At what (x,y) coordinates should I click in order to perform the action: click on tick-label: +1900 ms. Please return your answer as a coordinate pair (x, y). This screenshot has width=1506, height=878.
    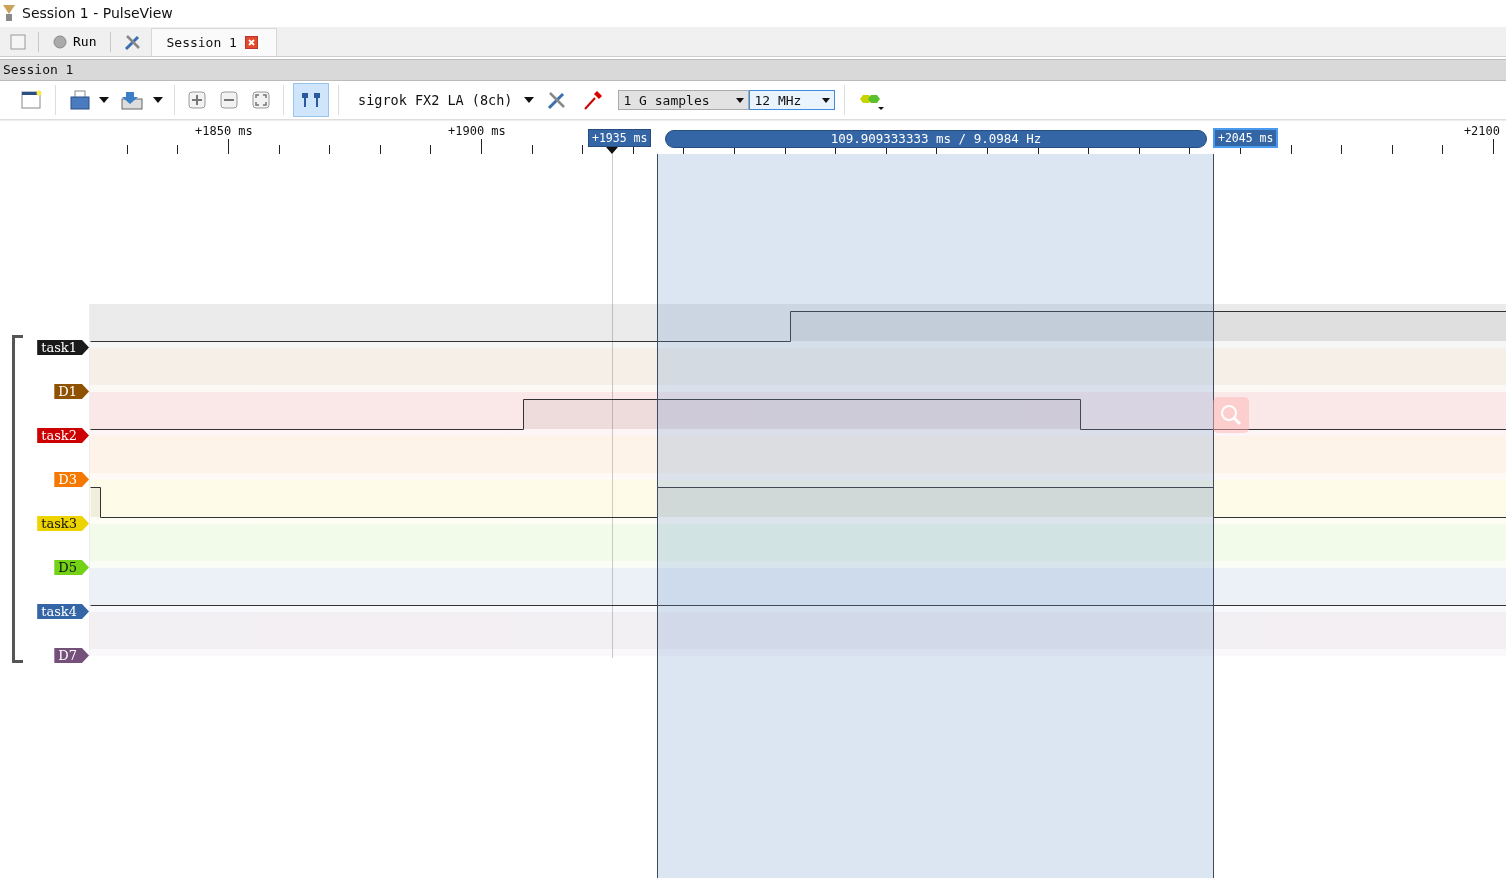
    Looking at the image, I should click on (477, 131).